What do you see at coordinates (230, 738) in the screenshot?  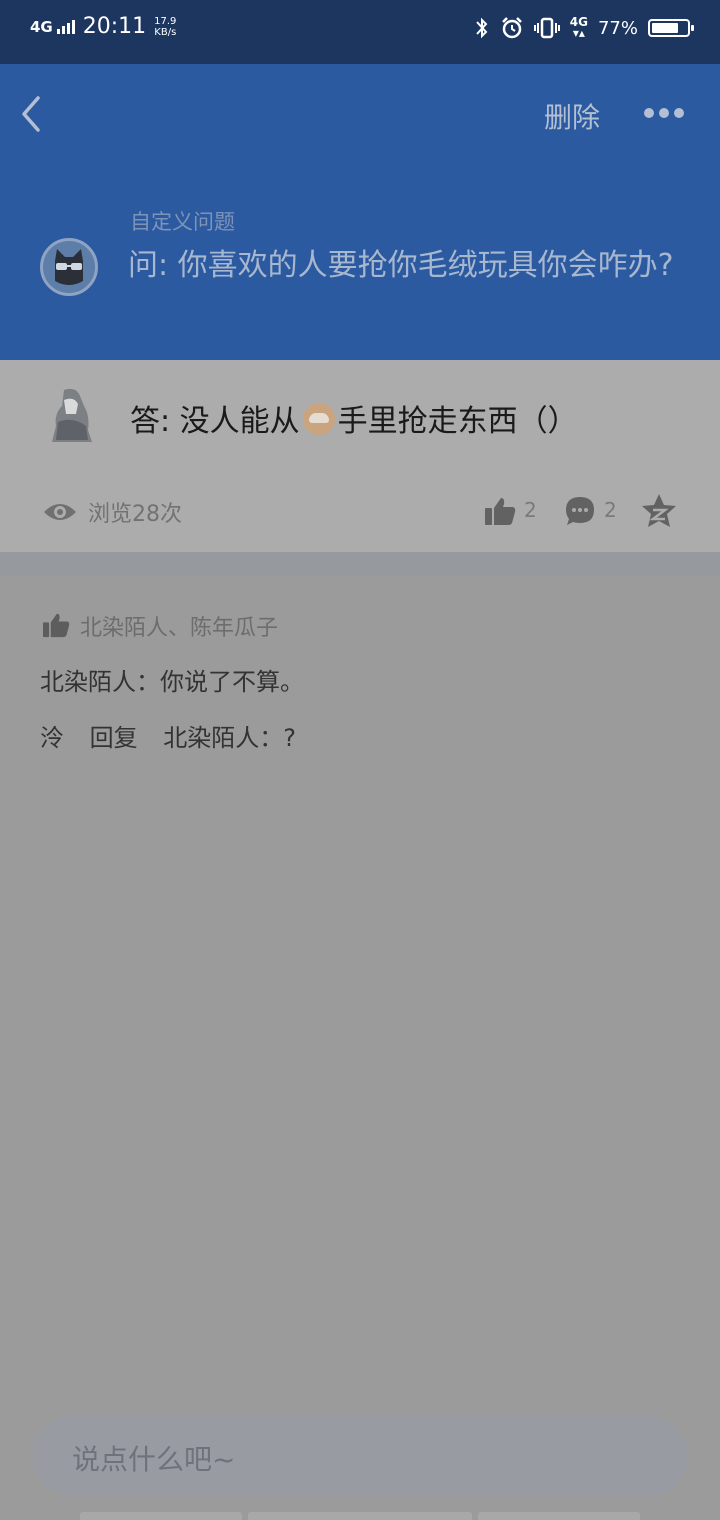 I see `reply-text: 北染陌人：?` at bounding box center [230, 738].